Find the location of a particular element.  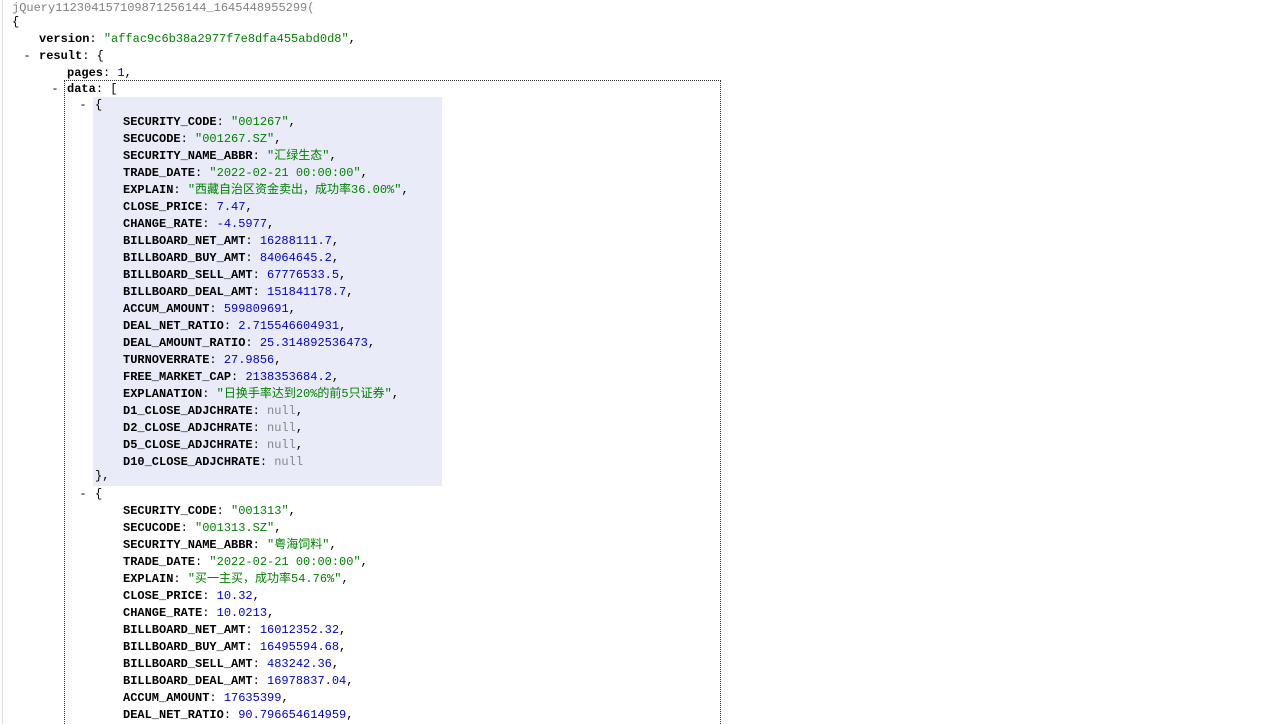

field-row: SECURITY_NAME_ABBR: "粤海饲料", is located at coordinates (230, 545).